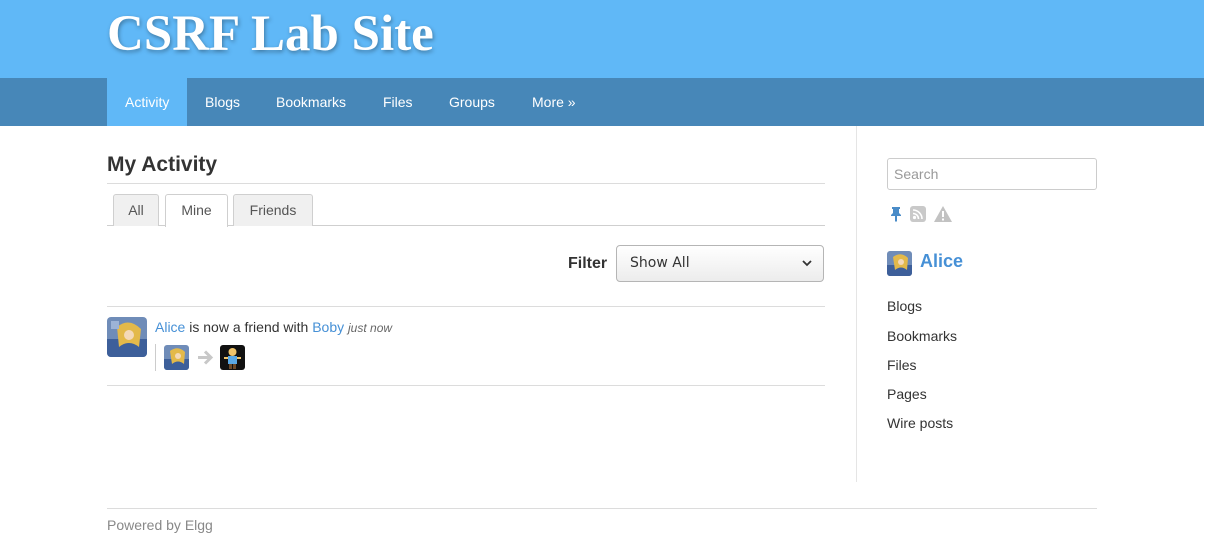 The height and width of the screenshot is (560, 1209). I want to click on owner-avatar, so click(899, 263).